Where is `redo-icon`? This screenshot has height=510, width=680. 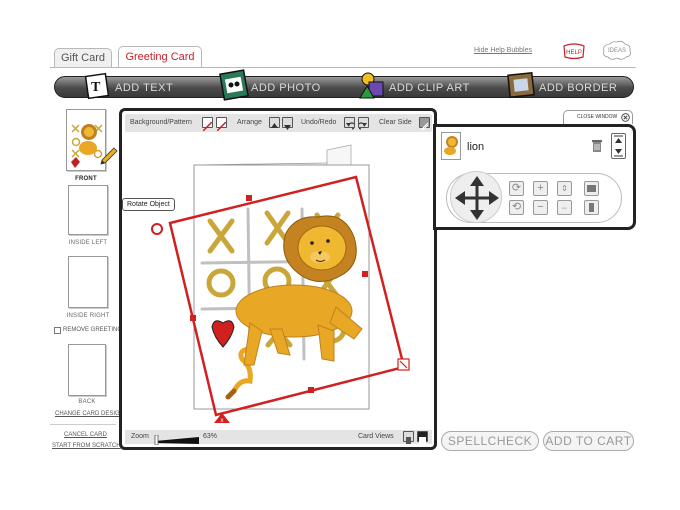 redo-icon is located at coordinates (362, 126).